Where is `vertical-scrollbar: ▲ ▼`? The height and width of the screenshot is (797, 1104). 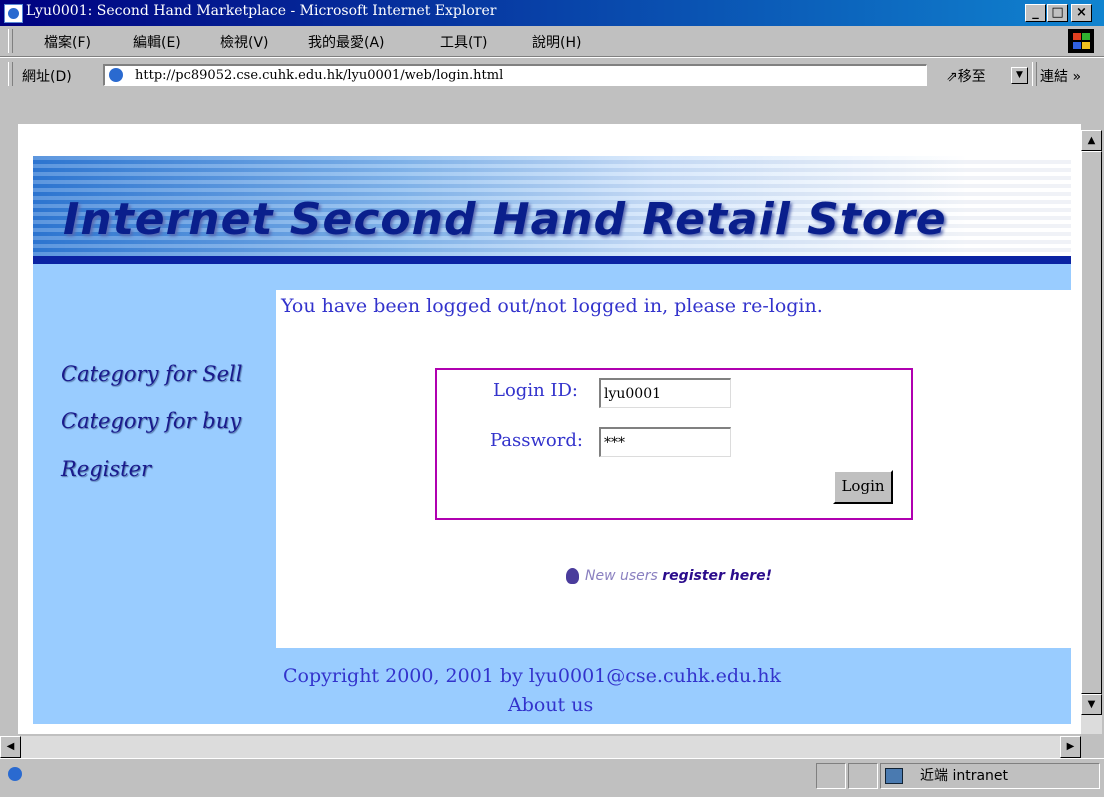
vertical-scrollbar: ▲ ▼ is located at coordinates (1091, 432).